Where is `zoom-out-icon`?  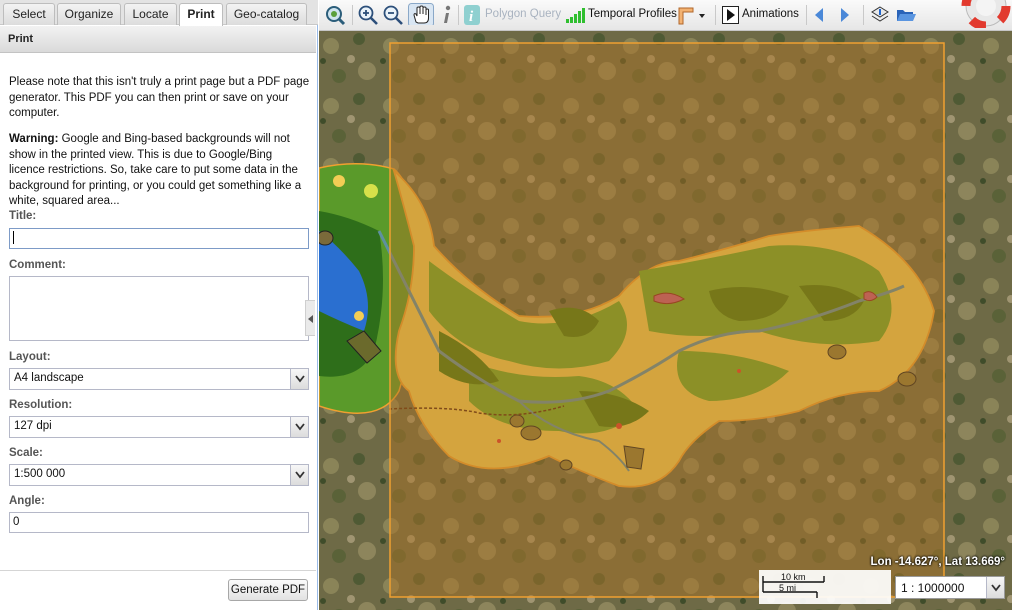 zoom-out-icon is located at coordinates (393, 15).